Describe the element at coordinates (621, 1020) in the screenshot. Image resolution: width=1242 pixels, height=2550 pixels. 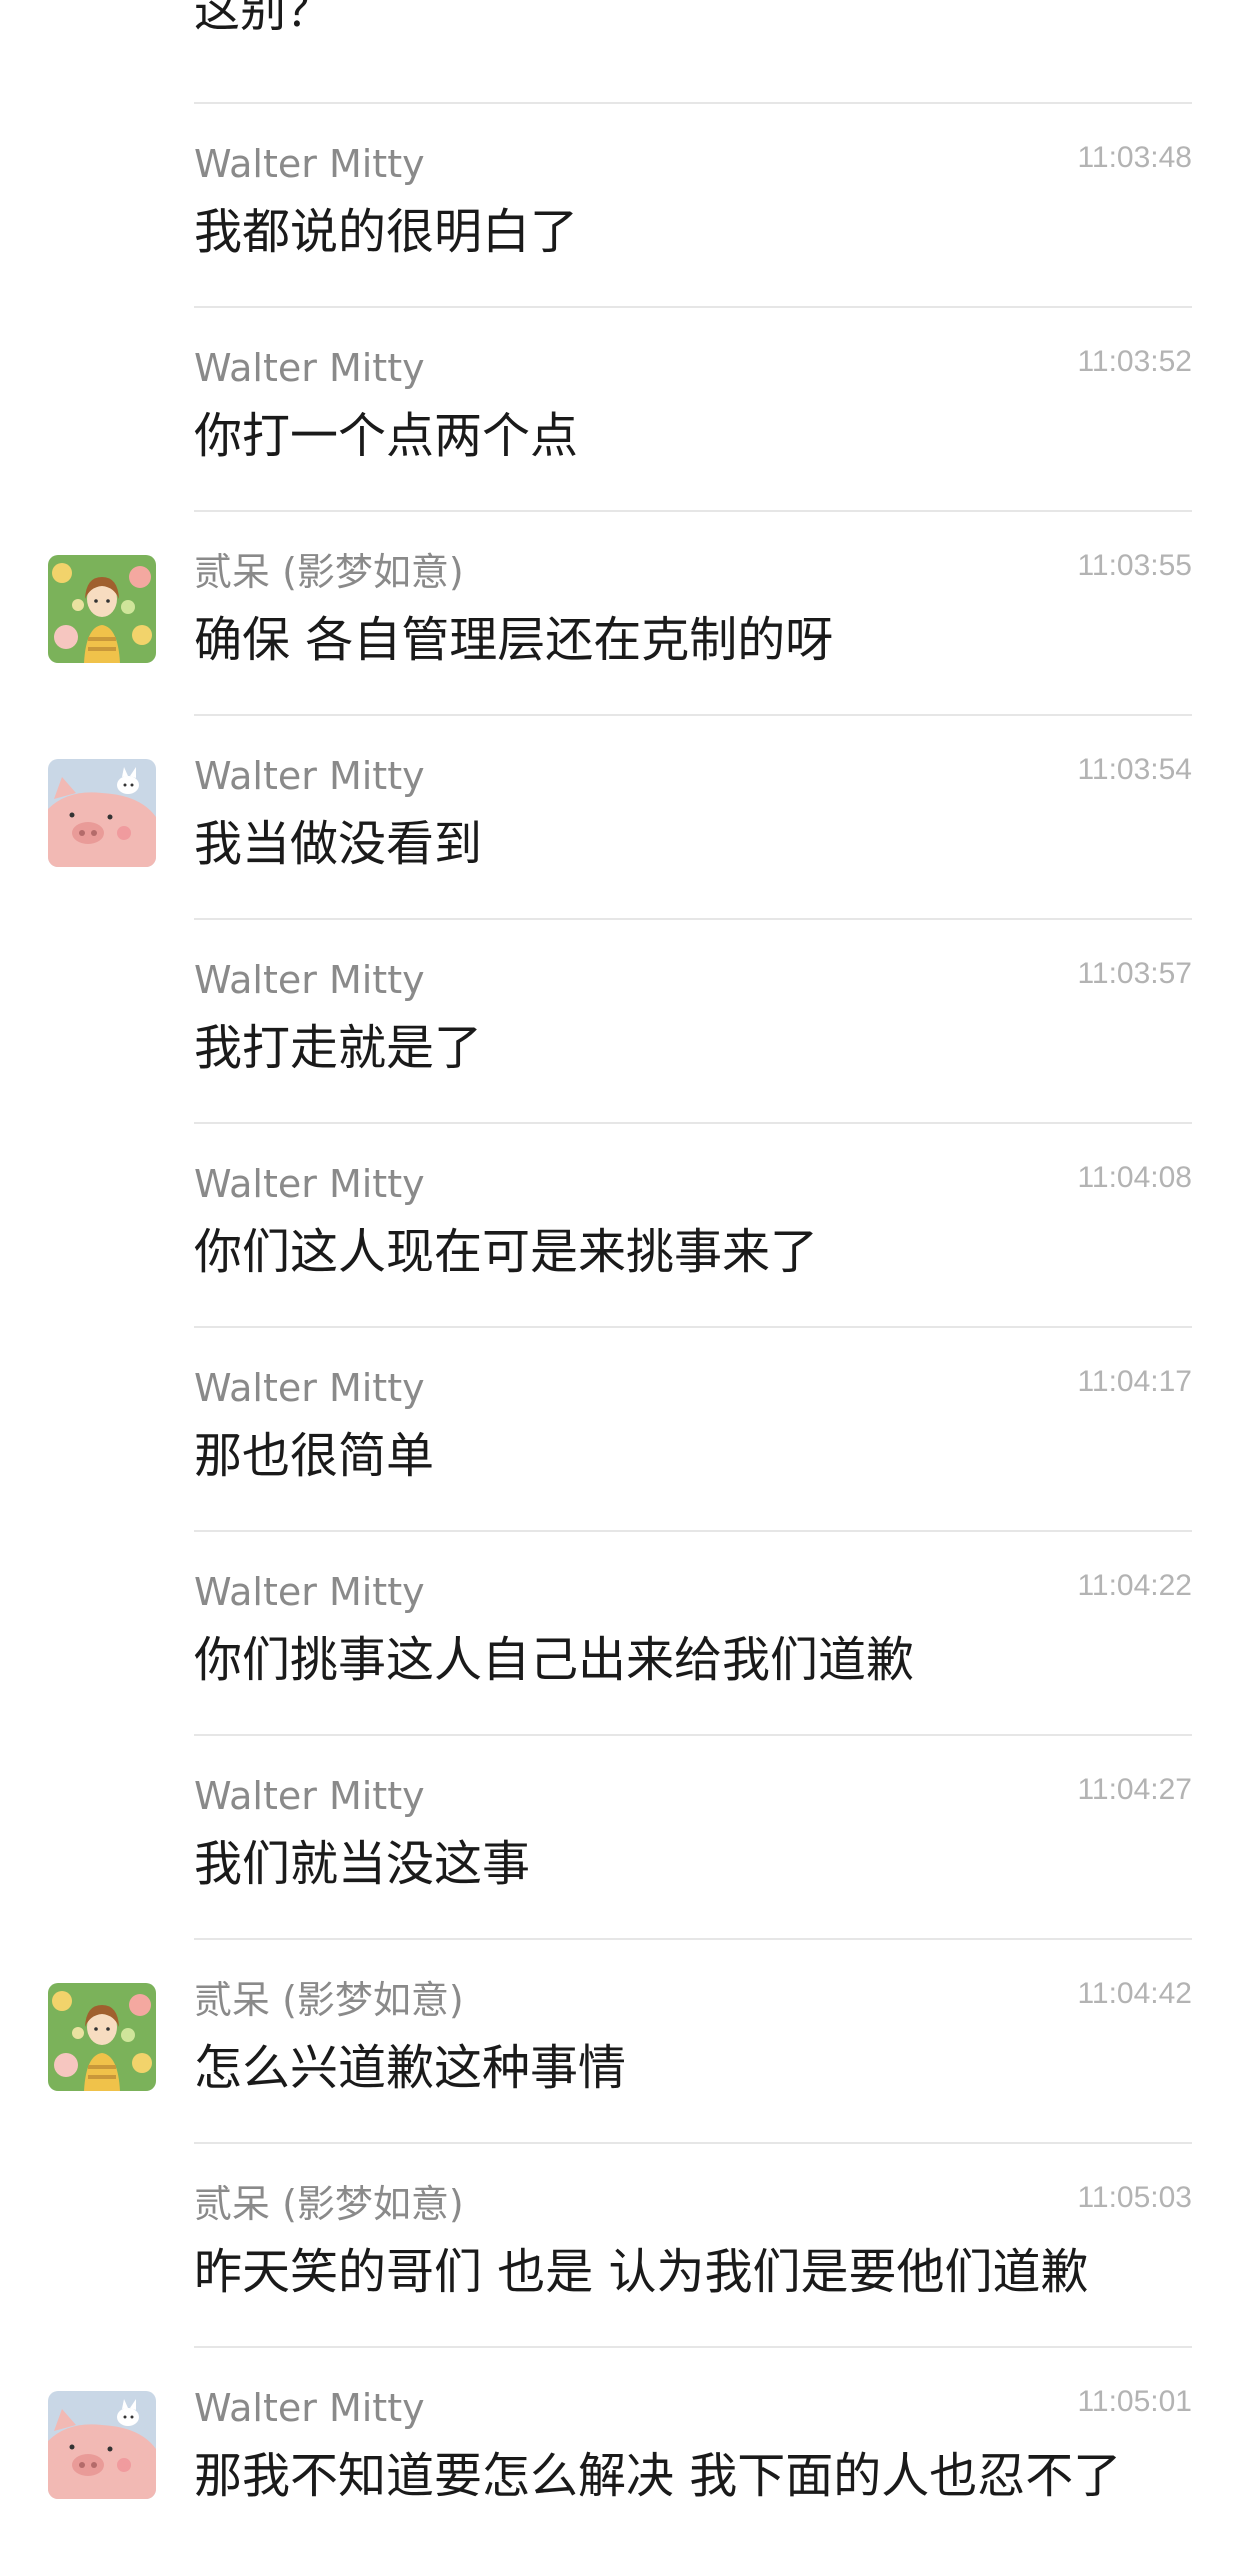
I see `message-row: Walter Mitty 11:03:57 我打走就是了` at that location.